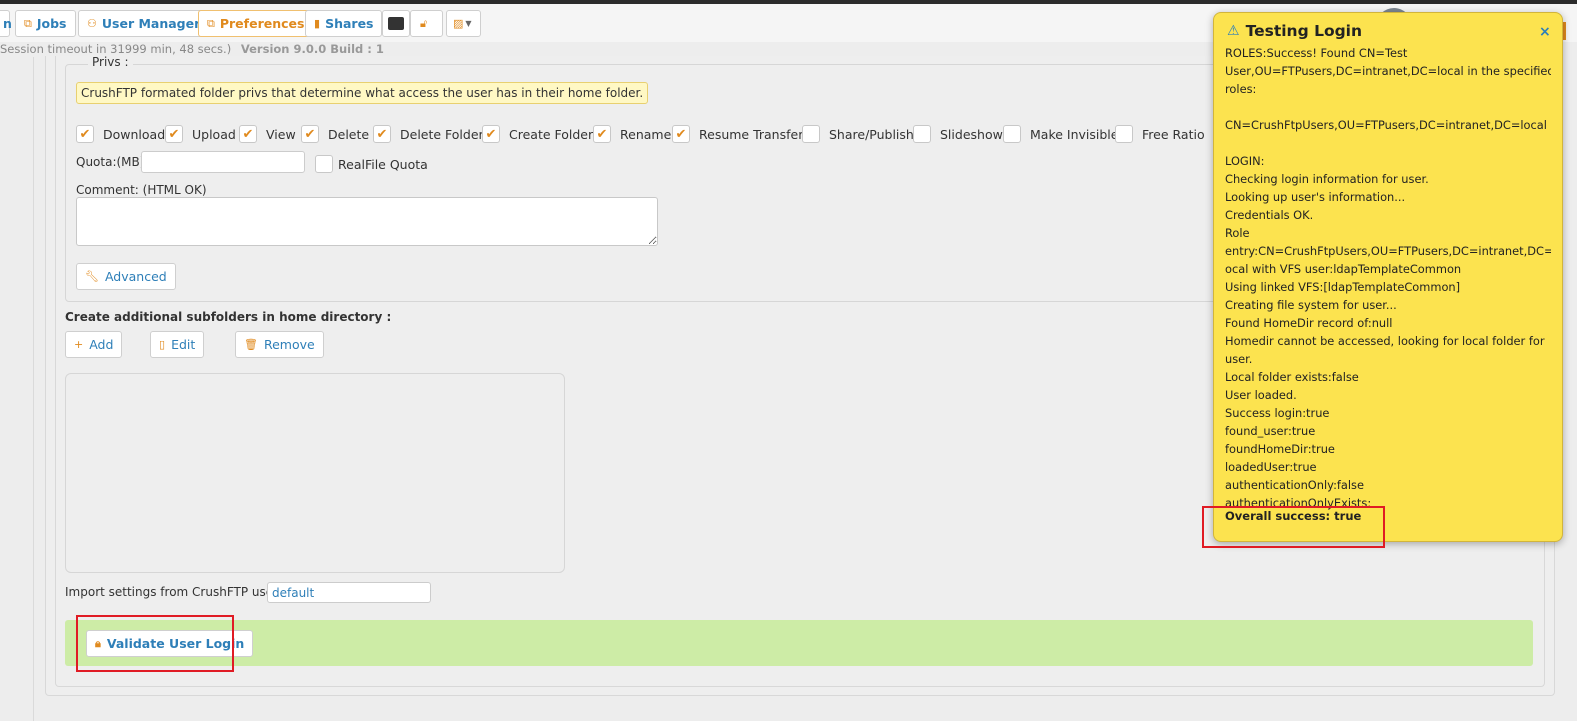 Image resolution: width=1577 pixels, height=721 pixels. I want to click on popup-log-line: Using linked VFS:[ldapTemplateCommon], so click(1343, 287).